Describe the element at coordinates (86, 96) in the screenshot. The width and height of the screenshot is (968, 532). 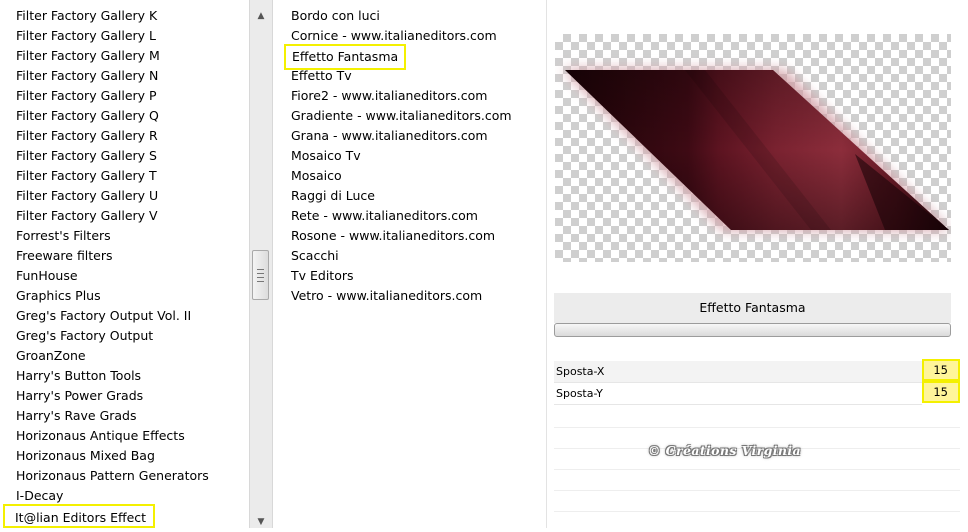
I see `category-item: Filter Factory Gallery P` at that location.